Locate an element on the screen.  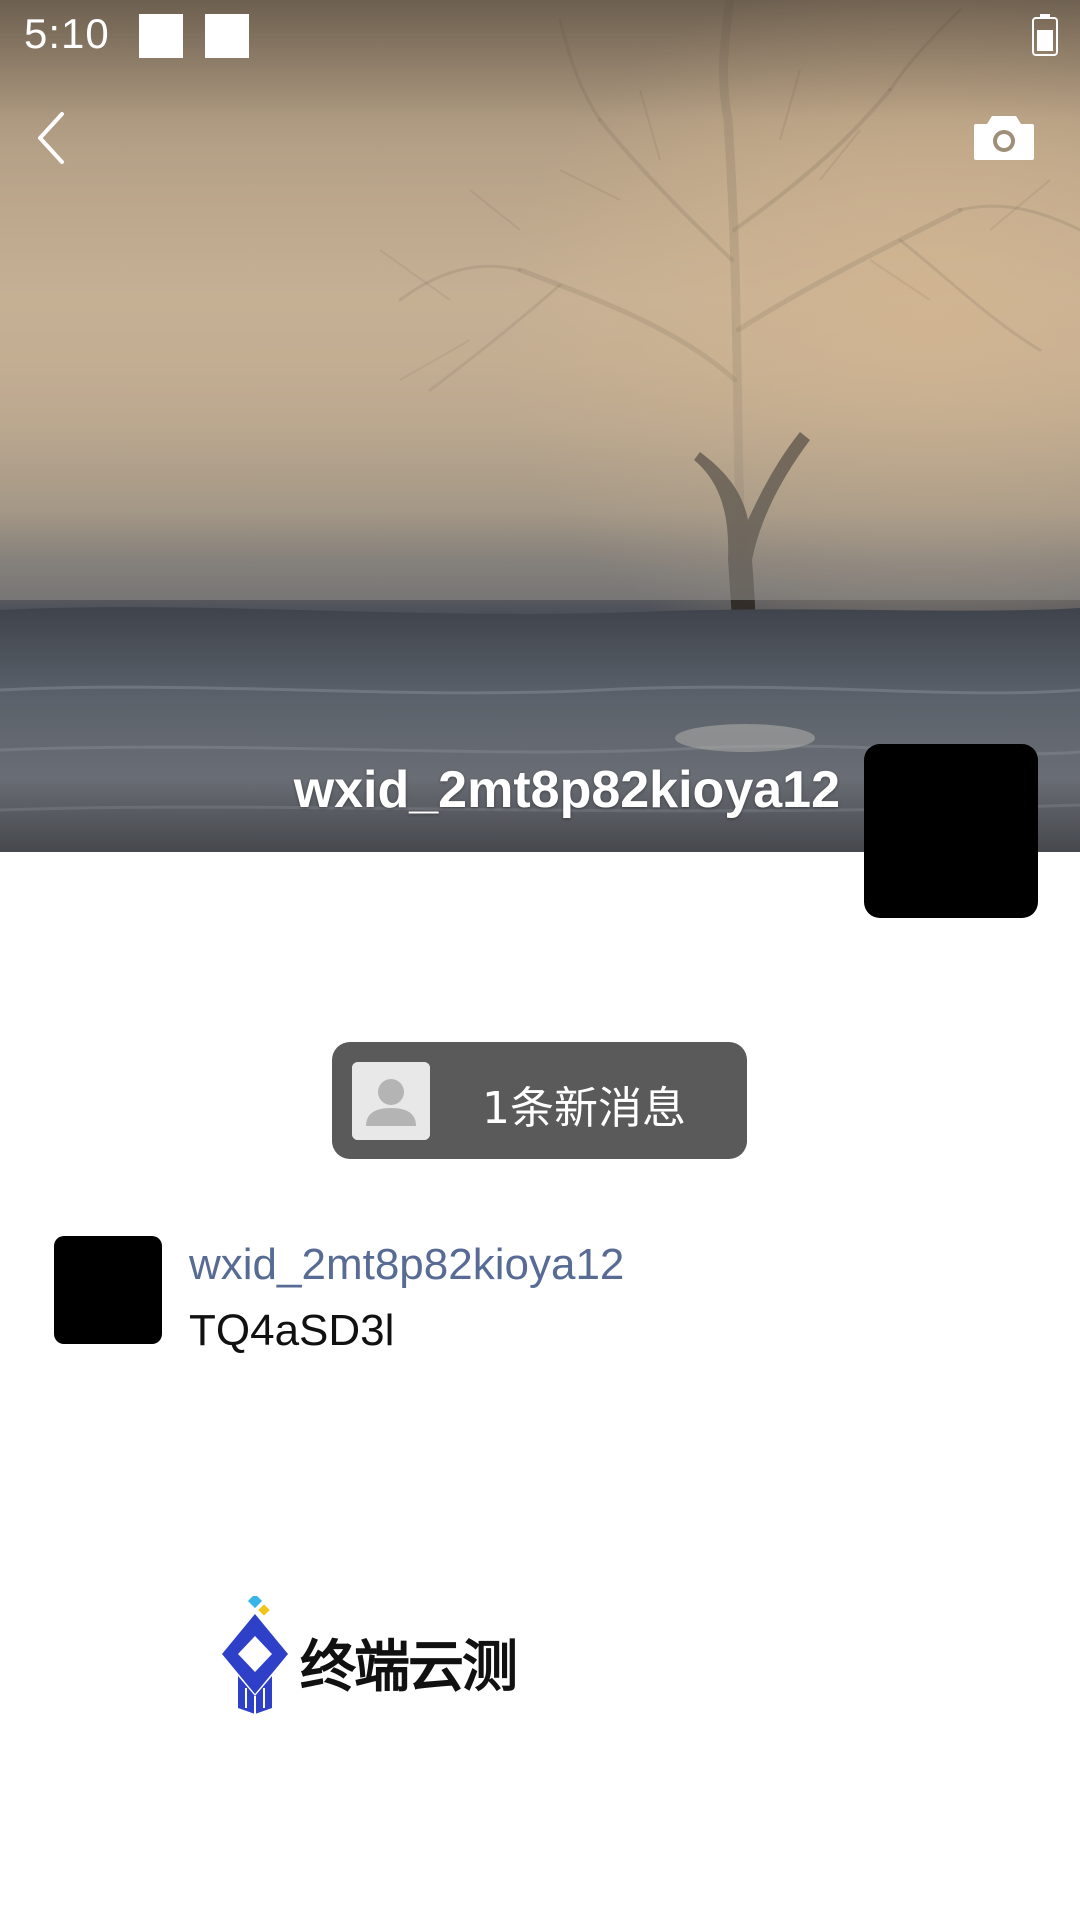
camera-icon is located at coordinates (1004, 138).